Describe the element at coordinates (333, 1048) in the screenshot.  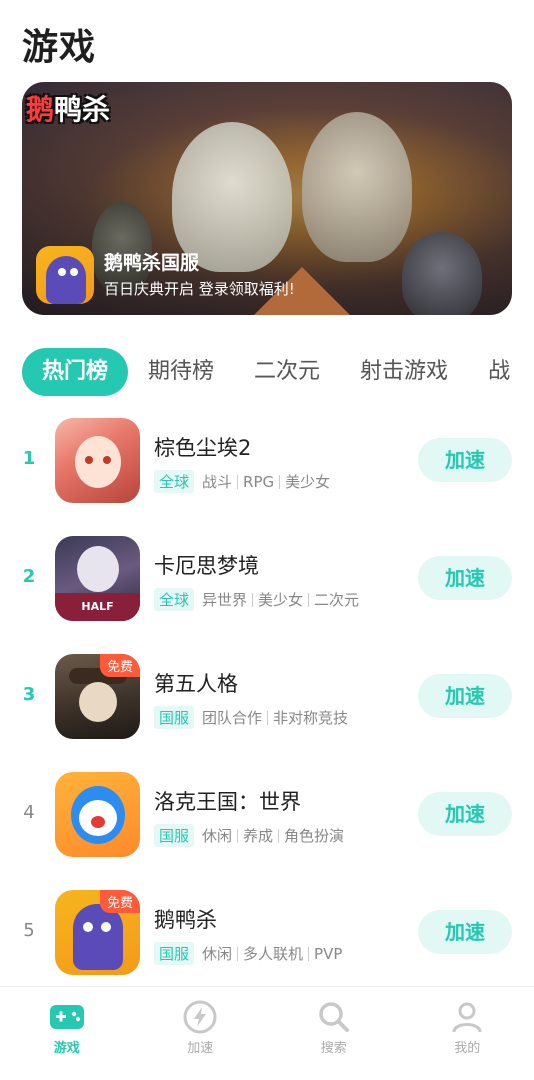
I see `nav-label: 搜索` at that location.